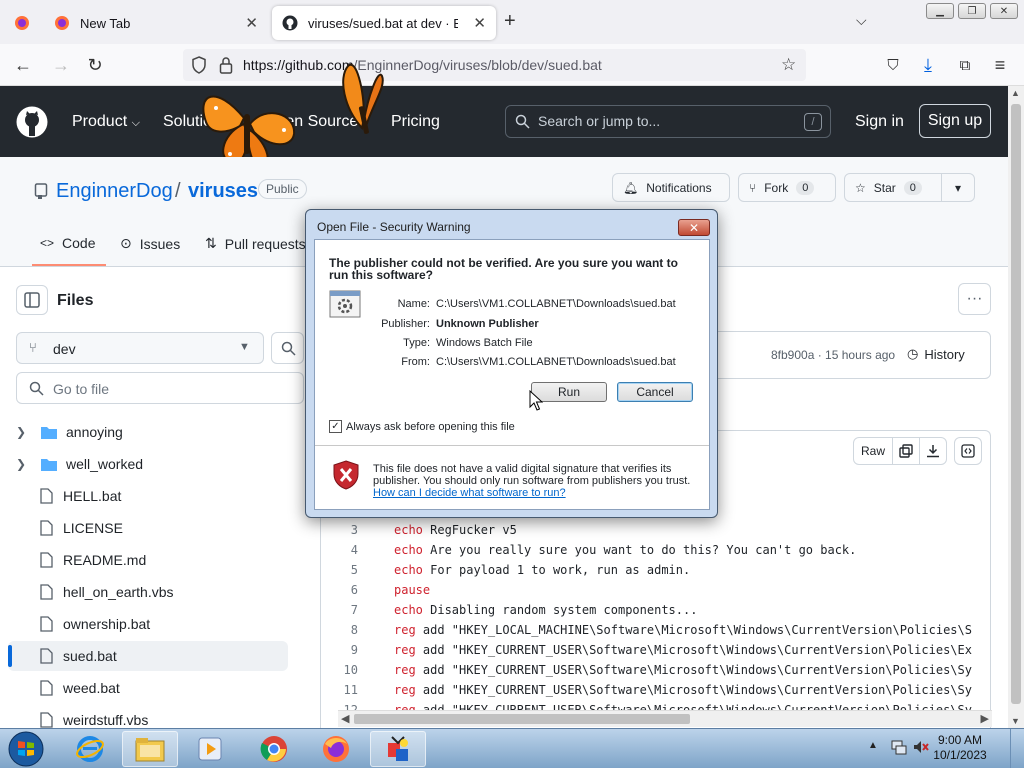 The image size is (1024, 768). I want to click on reload-icon: ↻, so click(95, 65).